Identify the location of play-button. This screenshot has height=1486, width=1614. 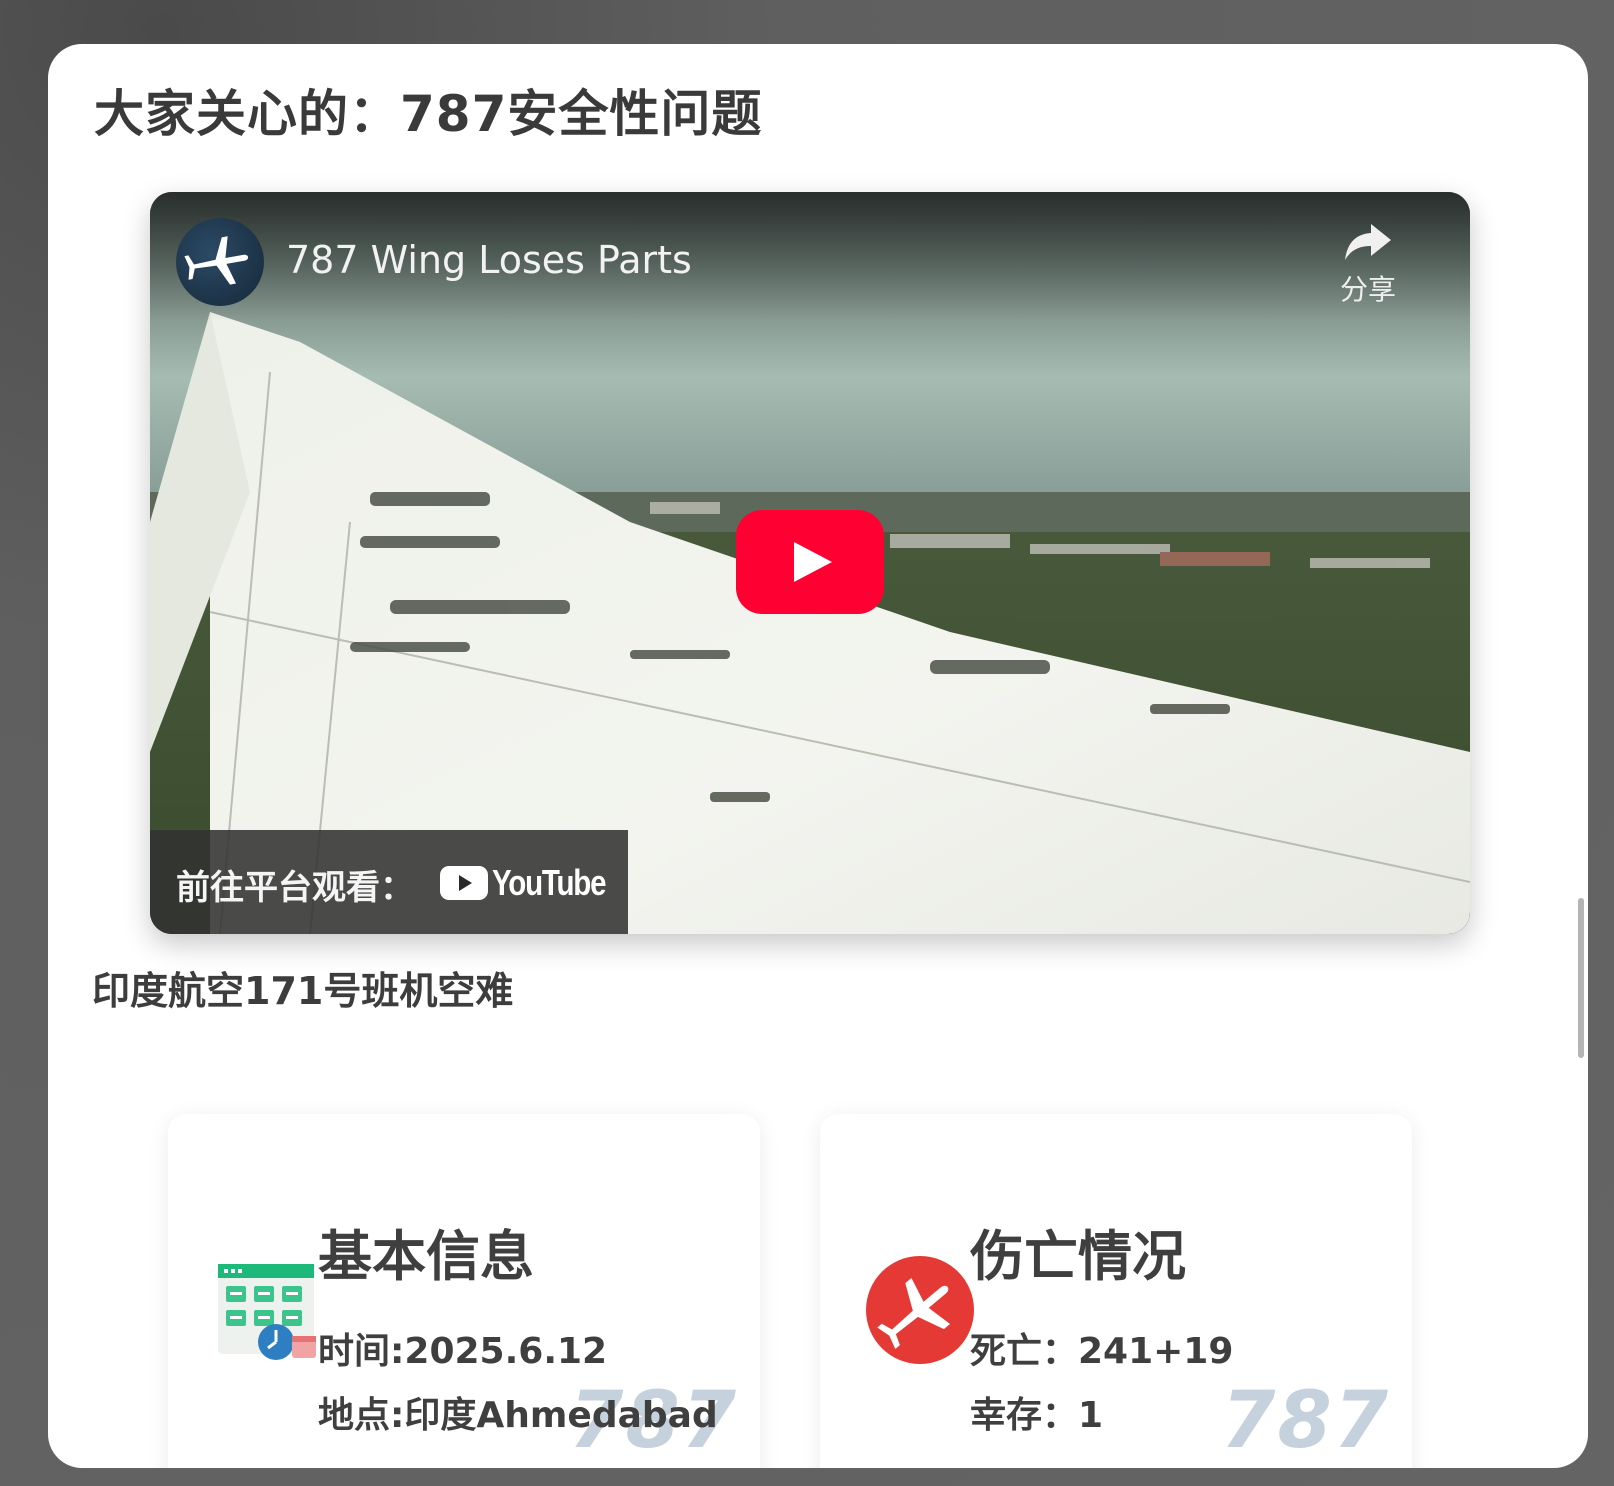
(810, 562).